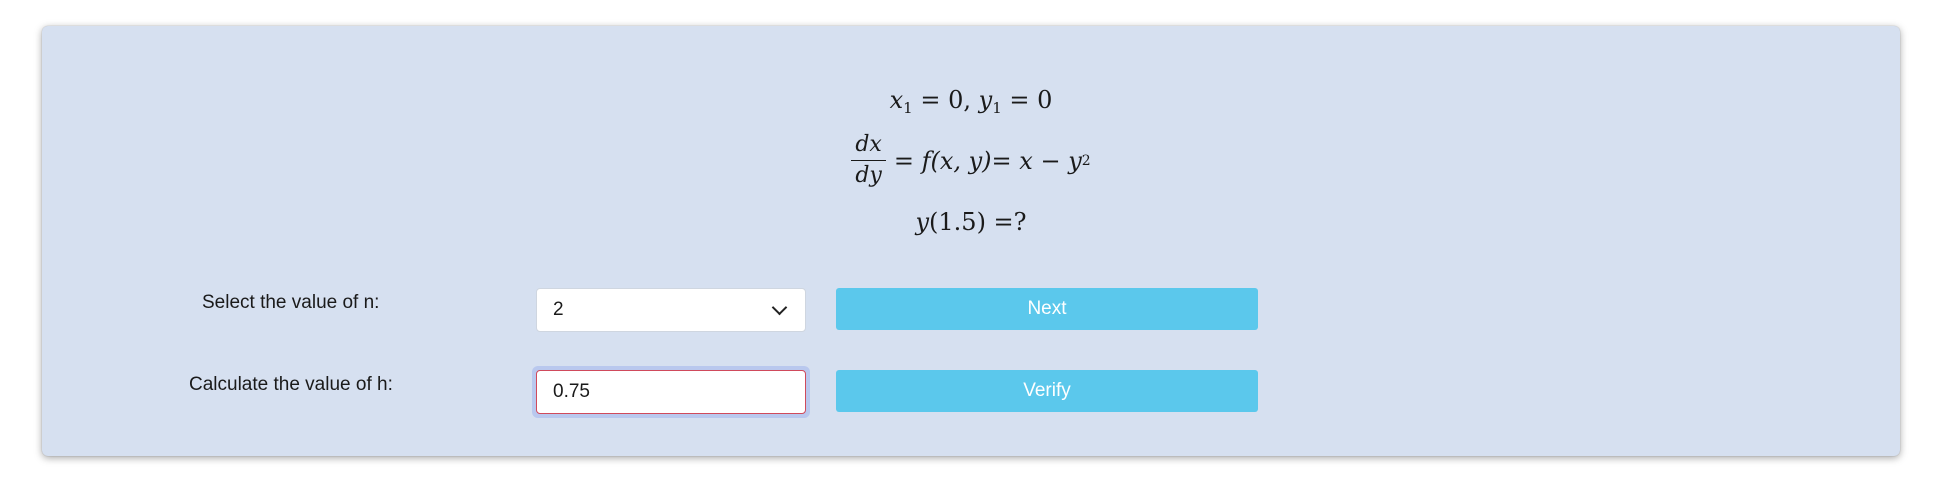 This screenshot has width=1940, height=490. I want to click on verify-button: Verify, so click(1047, 391).